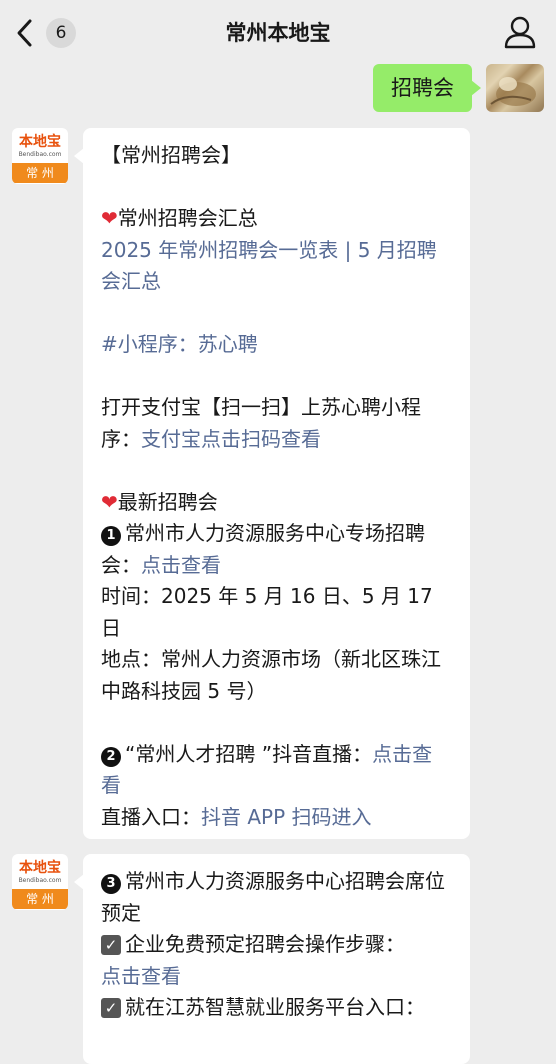 Image resolution: width=556 pixels, height=1064 pixels. What do you see at coordinates (427, 88) in the screenshot?
I see `sent-message-bubble: 招聘会` at bounding box center [427, 88].